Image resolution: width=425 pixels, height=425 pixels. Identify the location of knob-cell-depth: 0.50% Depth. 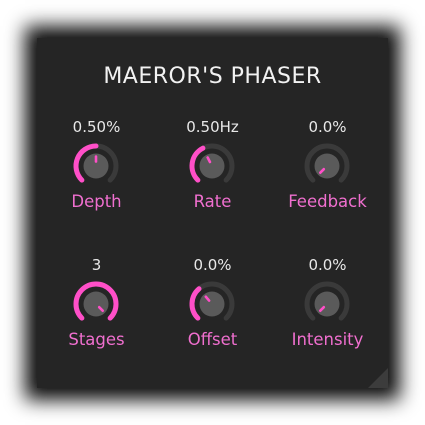
(96, 178).